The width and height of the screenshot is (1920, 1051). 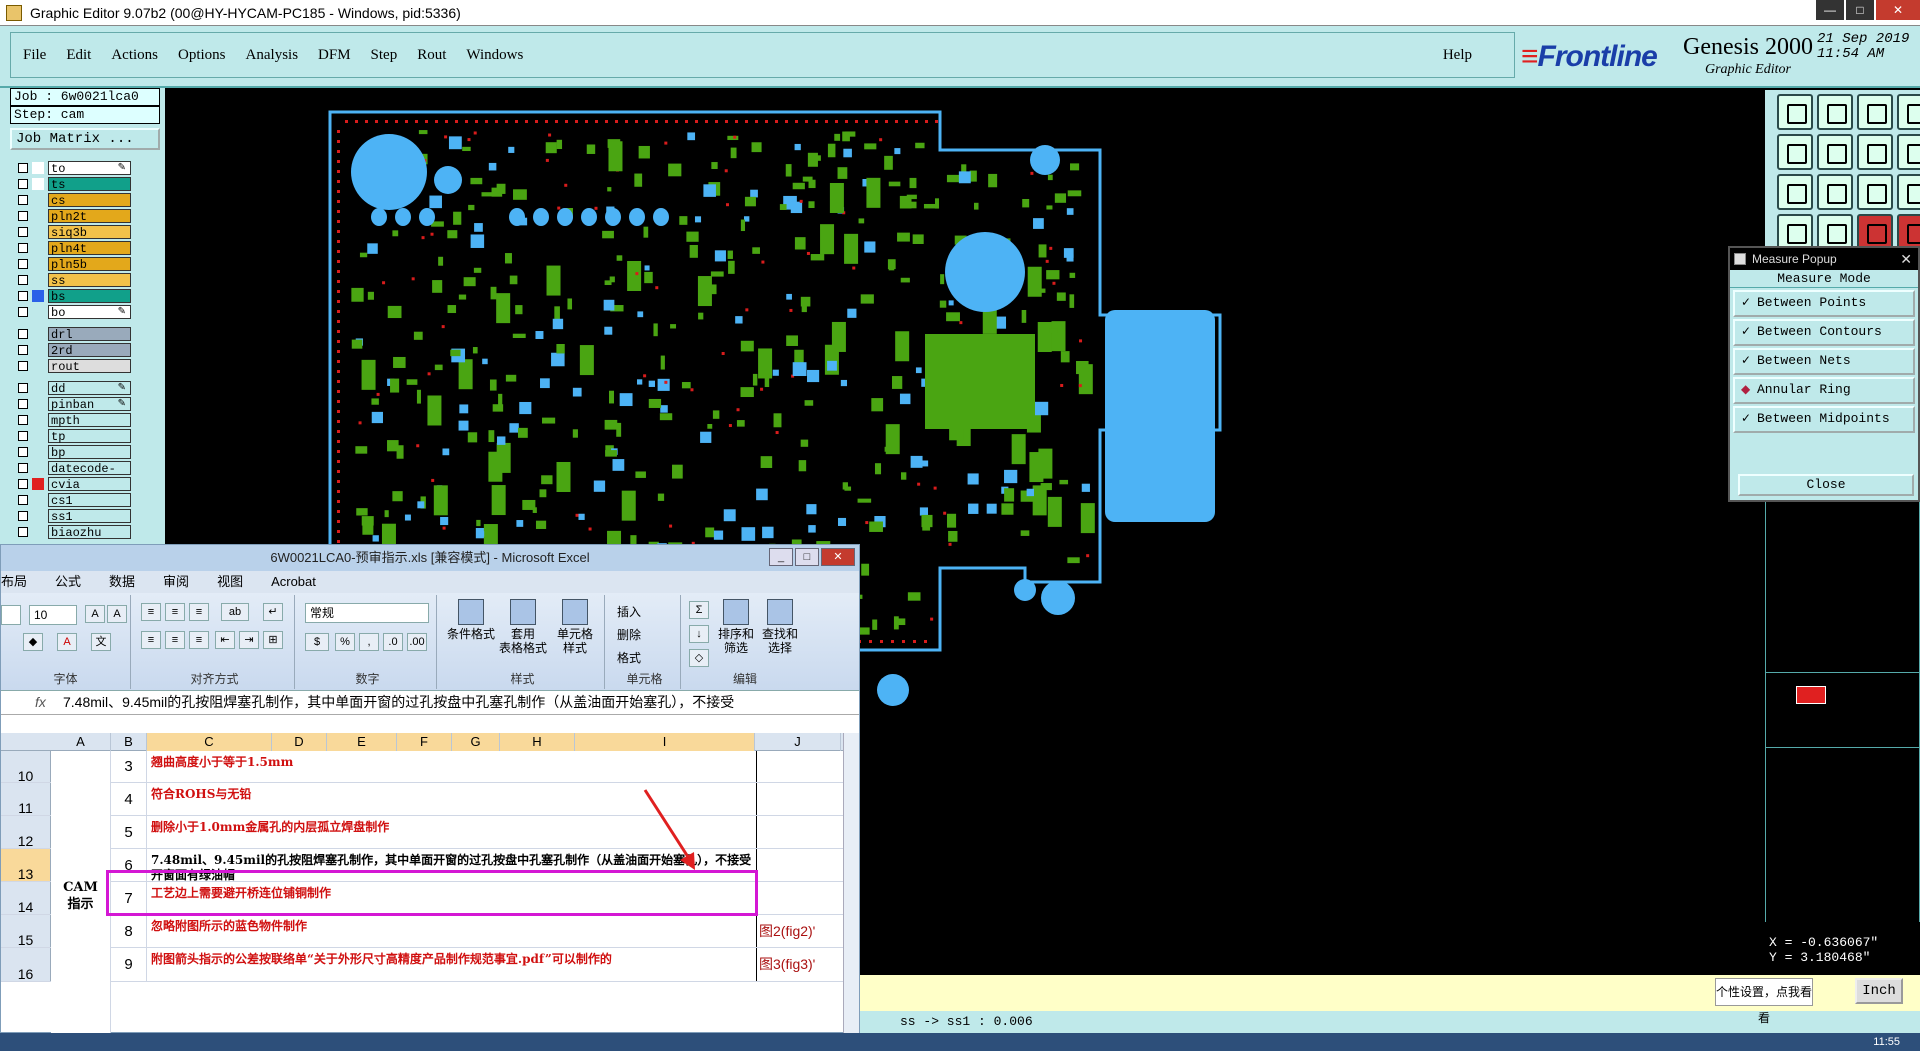 I want to click on column-header: J, so click(x=798, y=742).